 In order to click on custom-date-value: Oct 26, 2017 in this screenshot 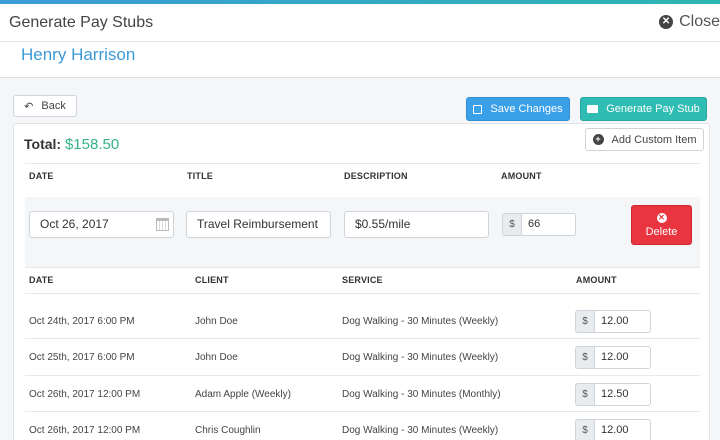, I will do `click(74, 224)`.